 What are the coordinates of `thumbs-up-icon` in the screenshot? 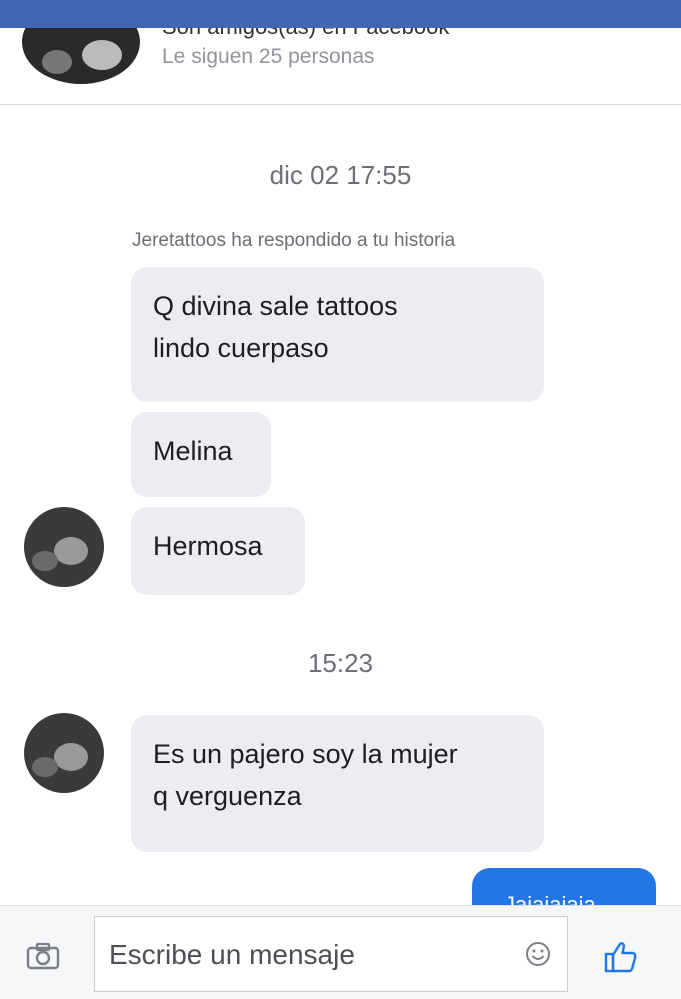 It's located at (621, 957).